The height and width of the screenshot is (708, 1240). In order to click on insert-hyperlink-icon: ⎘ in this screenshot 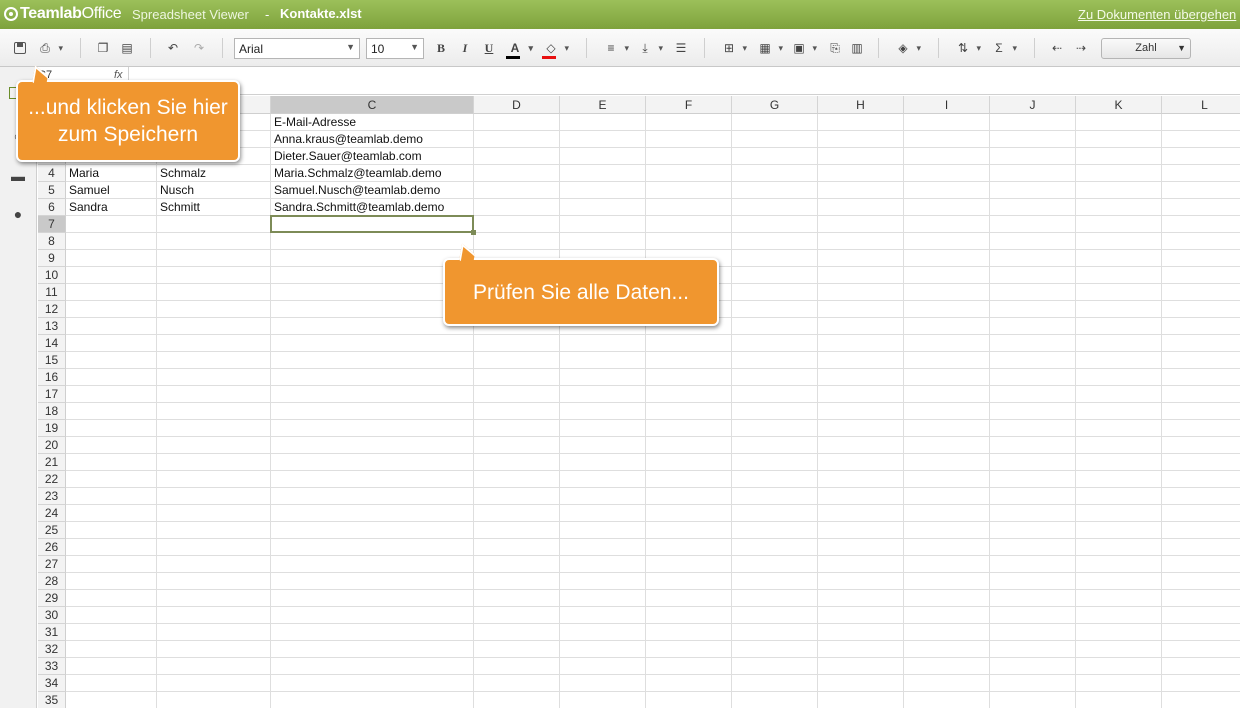, I will do `click(835, 48)`.